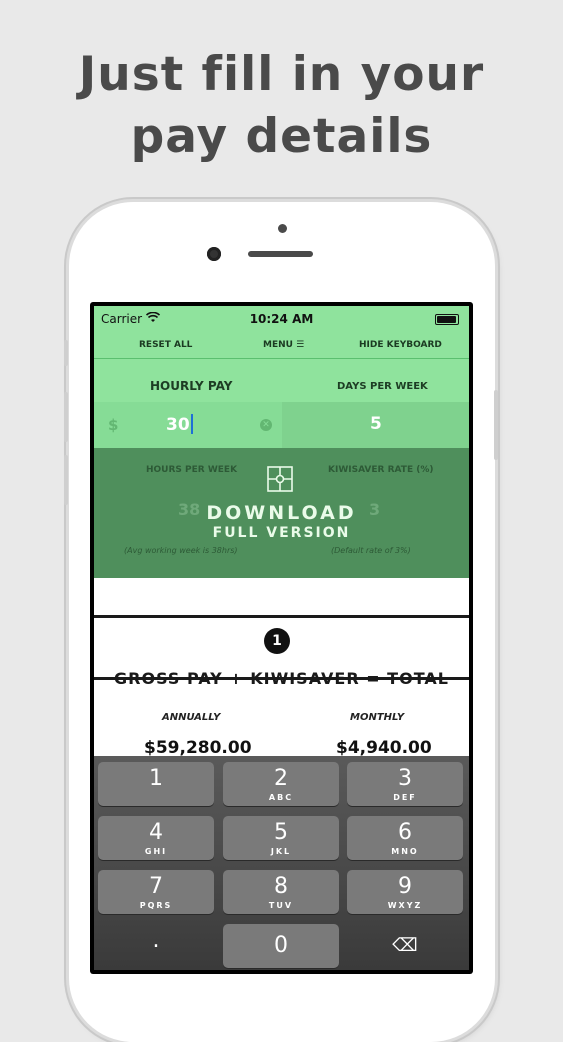  Describe the element at coordinates (66, 353) in the screenshot. I see `phone-mute-switch` at that location.